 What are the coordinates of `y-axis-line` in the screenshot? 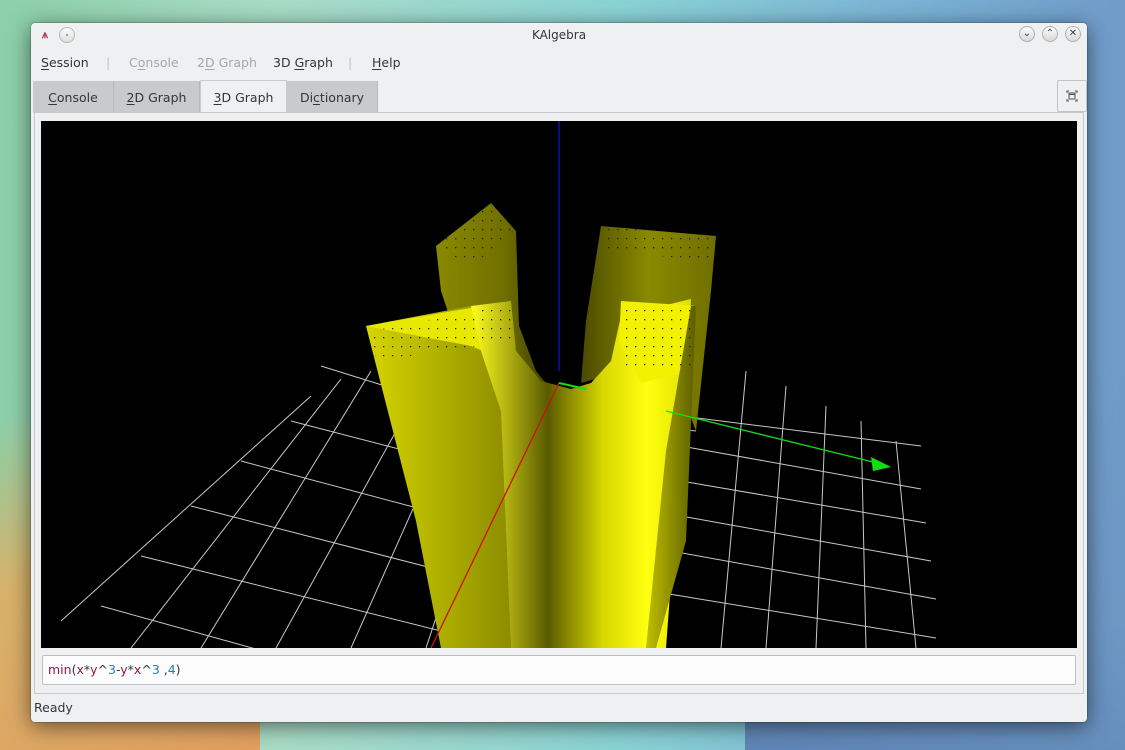 It's located at (773, 437).